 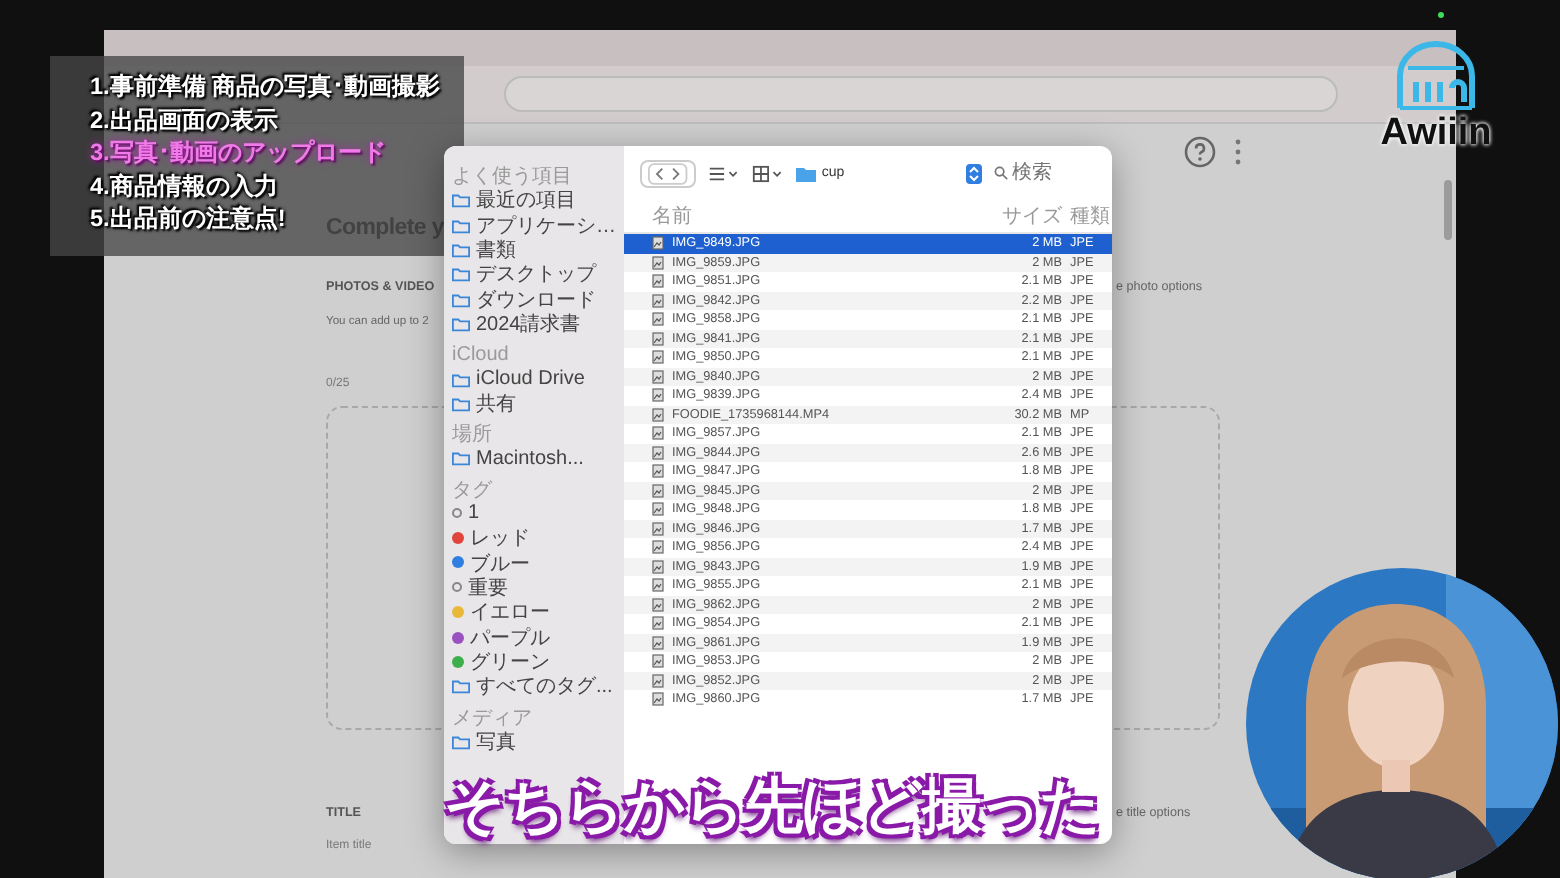 What do you see at coordinates (484, 742) in the screenshot?
I see `sidebar-item: 写真` at bounding box center [484, 742].